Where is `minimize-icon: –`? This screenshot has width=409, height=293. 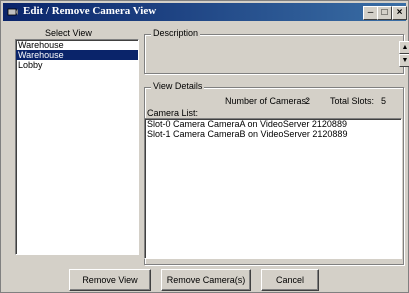 minimize-icon: – is located at coordinates (370, 12).